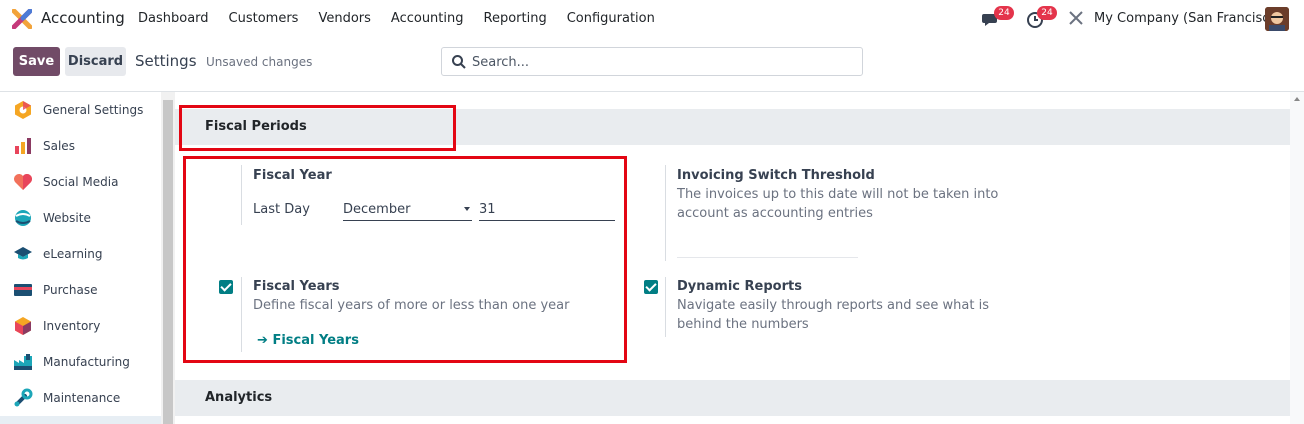 The height and width of the screenshot is (424, 1304). Describe the element at coordinates (95, 61) in the screenshot. I see `discard-button: Discard` at that location.